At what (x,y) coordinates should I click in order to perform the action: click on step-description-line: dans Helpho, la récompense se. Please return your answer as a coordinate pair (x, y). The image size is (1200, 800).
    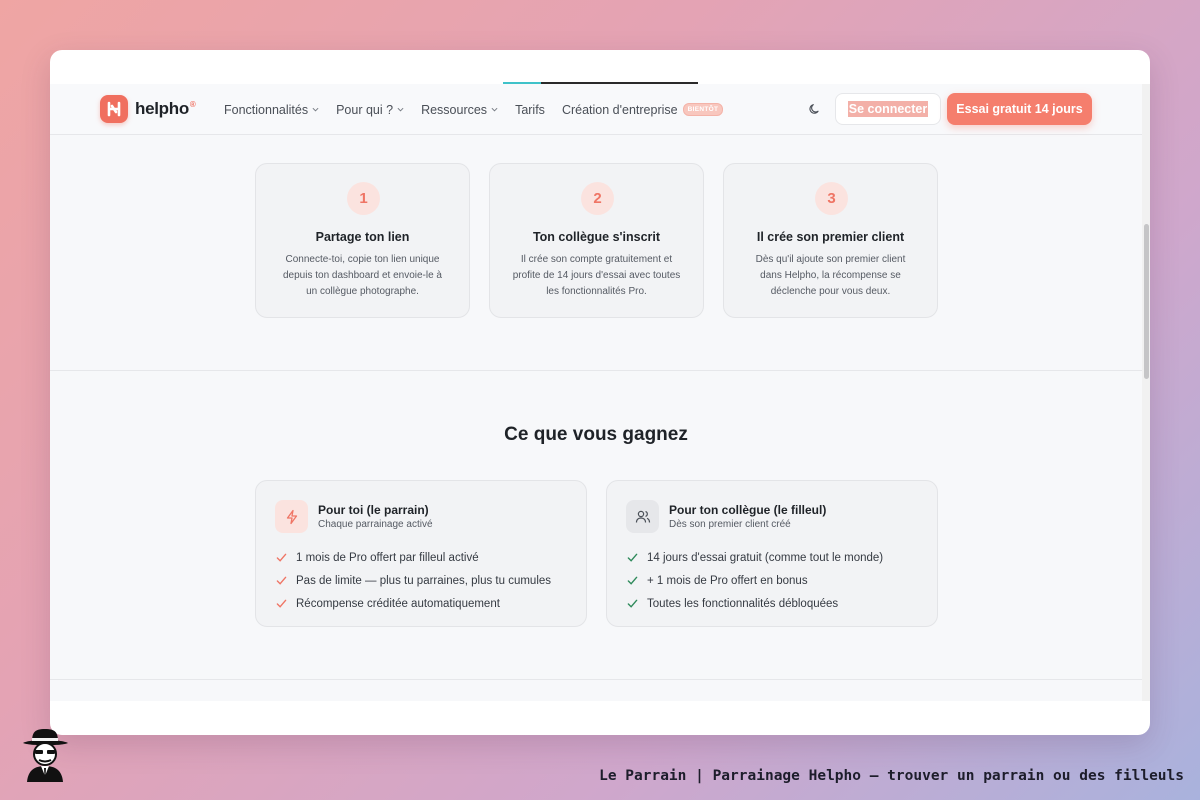
    Looking at the image, I should click on (830, 275).